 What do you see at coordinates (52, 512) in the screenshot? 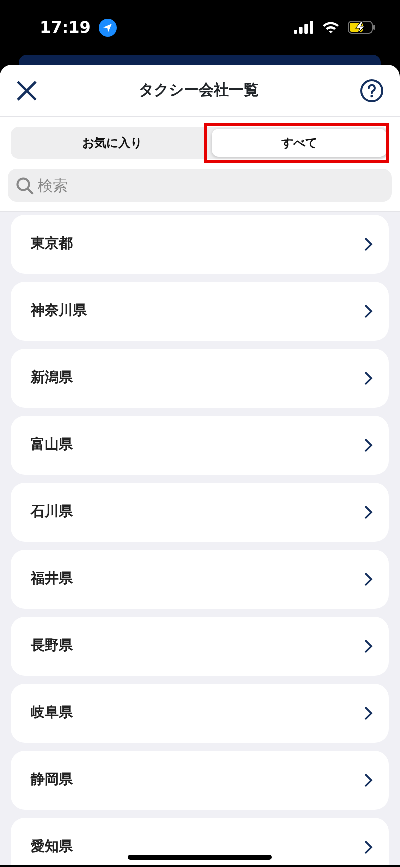
I see `prefecture-name: 石川県` at bounding box center [52, 512].